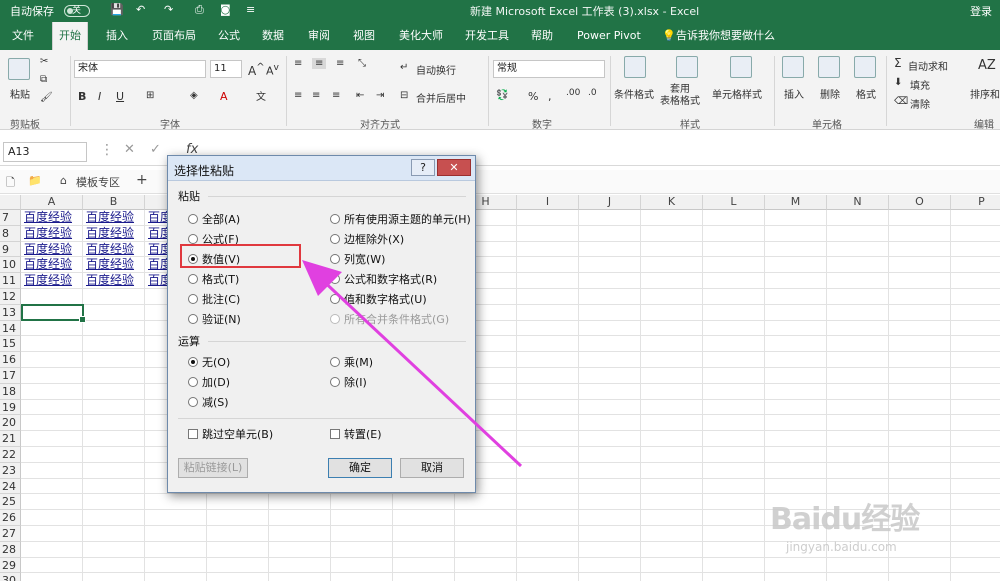 Image resolution: width=1000 pixels, height=581 pixels. What do you see at coordinates (841, 547) in the screenshot?
I see `baidu-watermark-url: jingyan.baidu.com` at bounding box center [841, 547].